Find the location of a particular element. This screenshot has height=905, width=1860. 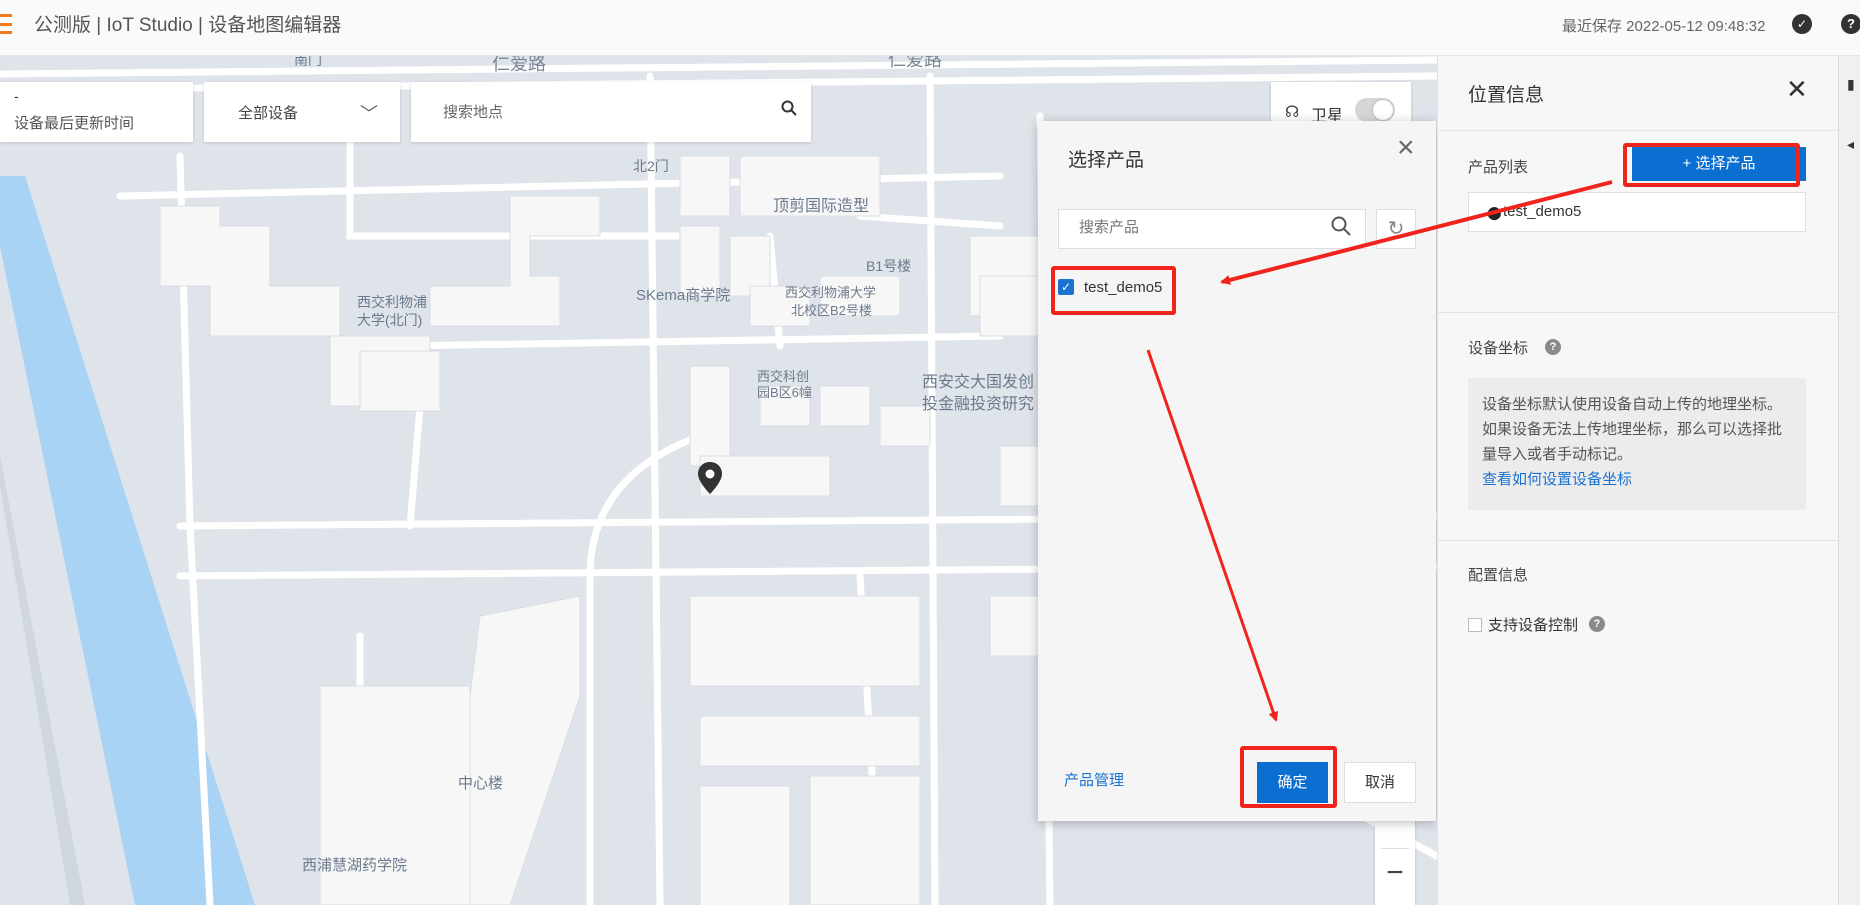

device-location-pin-icon is located at coordinates (710, 478).